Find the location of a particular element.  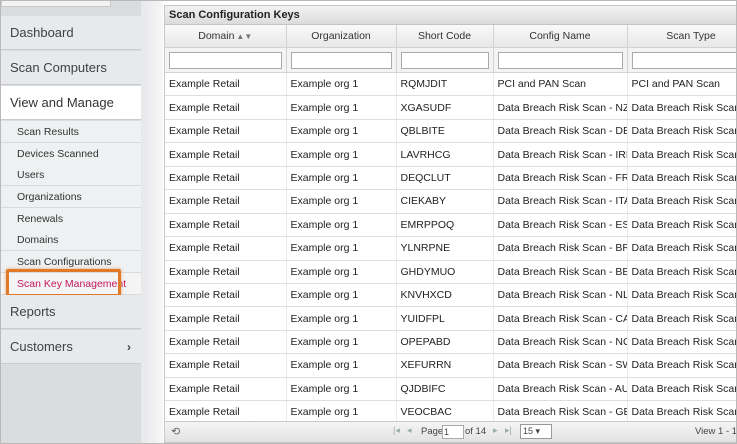

cell-short-code: KNVHXCD is located at coordinates (445, 295).